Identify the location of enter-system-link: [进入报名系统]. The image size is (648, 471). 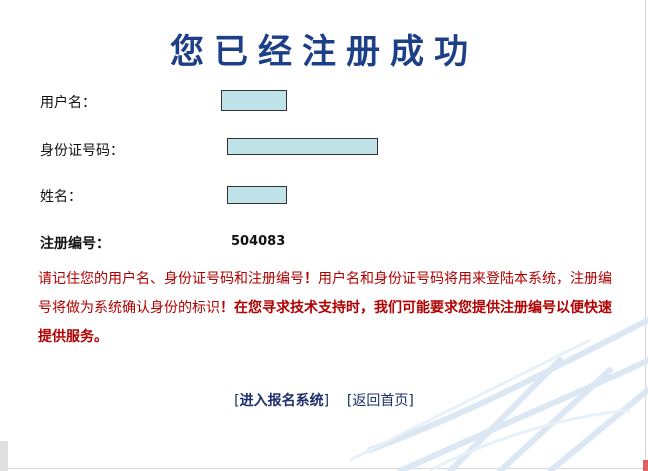
(281, 401).